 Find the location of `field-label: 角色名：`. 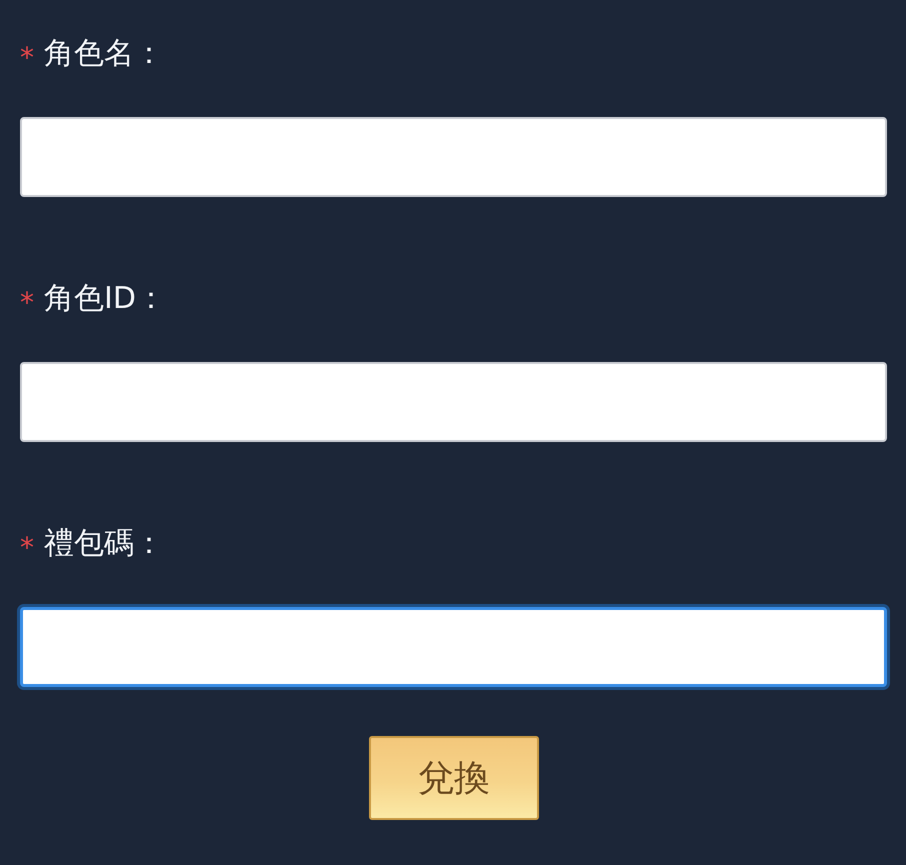

field-label: 角色名： is located at coordinates (104, 54).